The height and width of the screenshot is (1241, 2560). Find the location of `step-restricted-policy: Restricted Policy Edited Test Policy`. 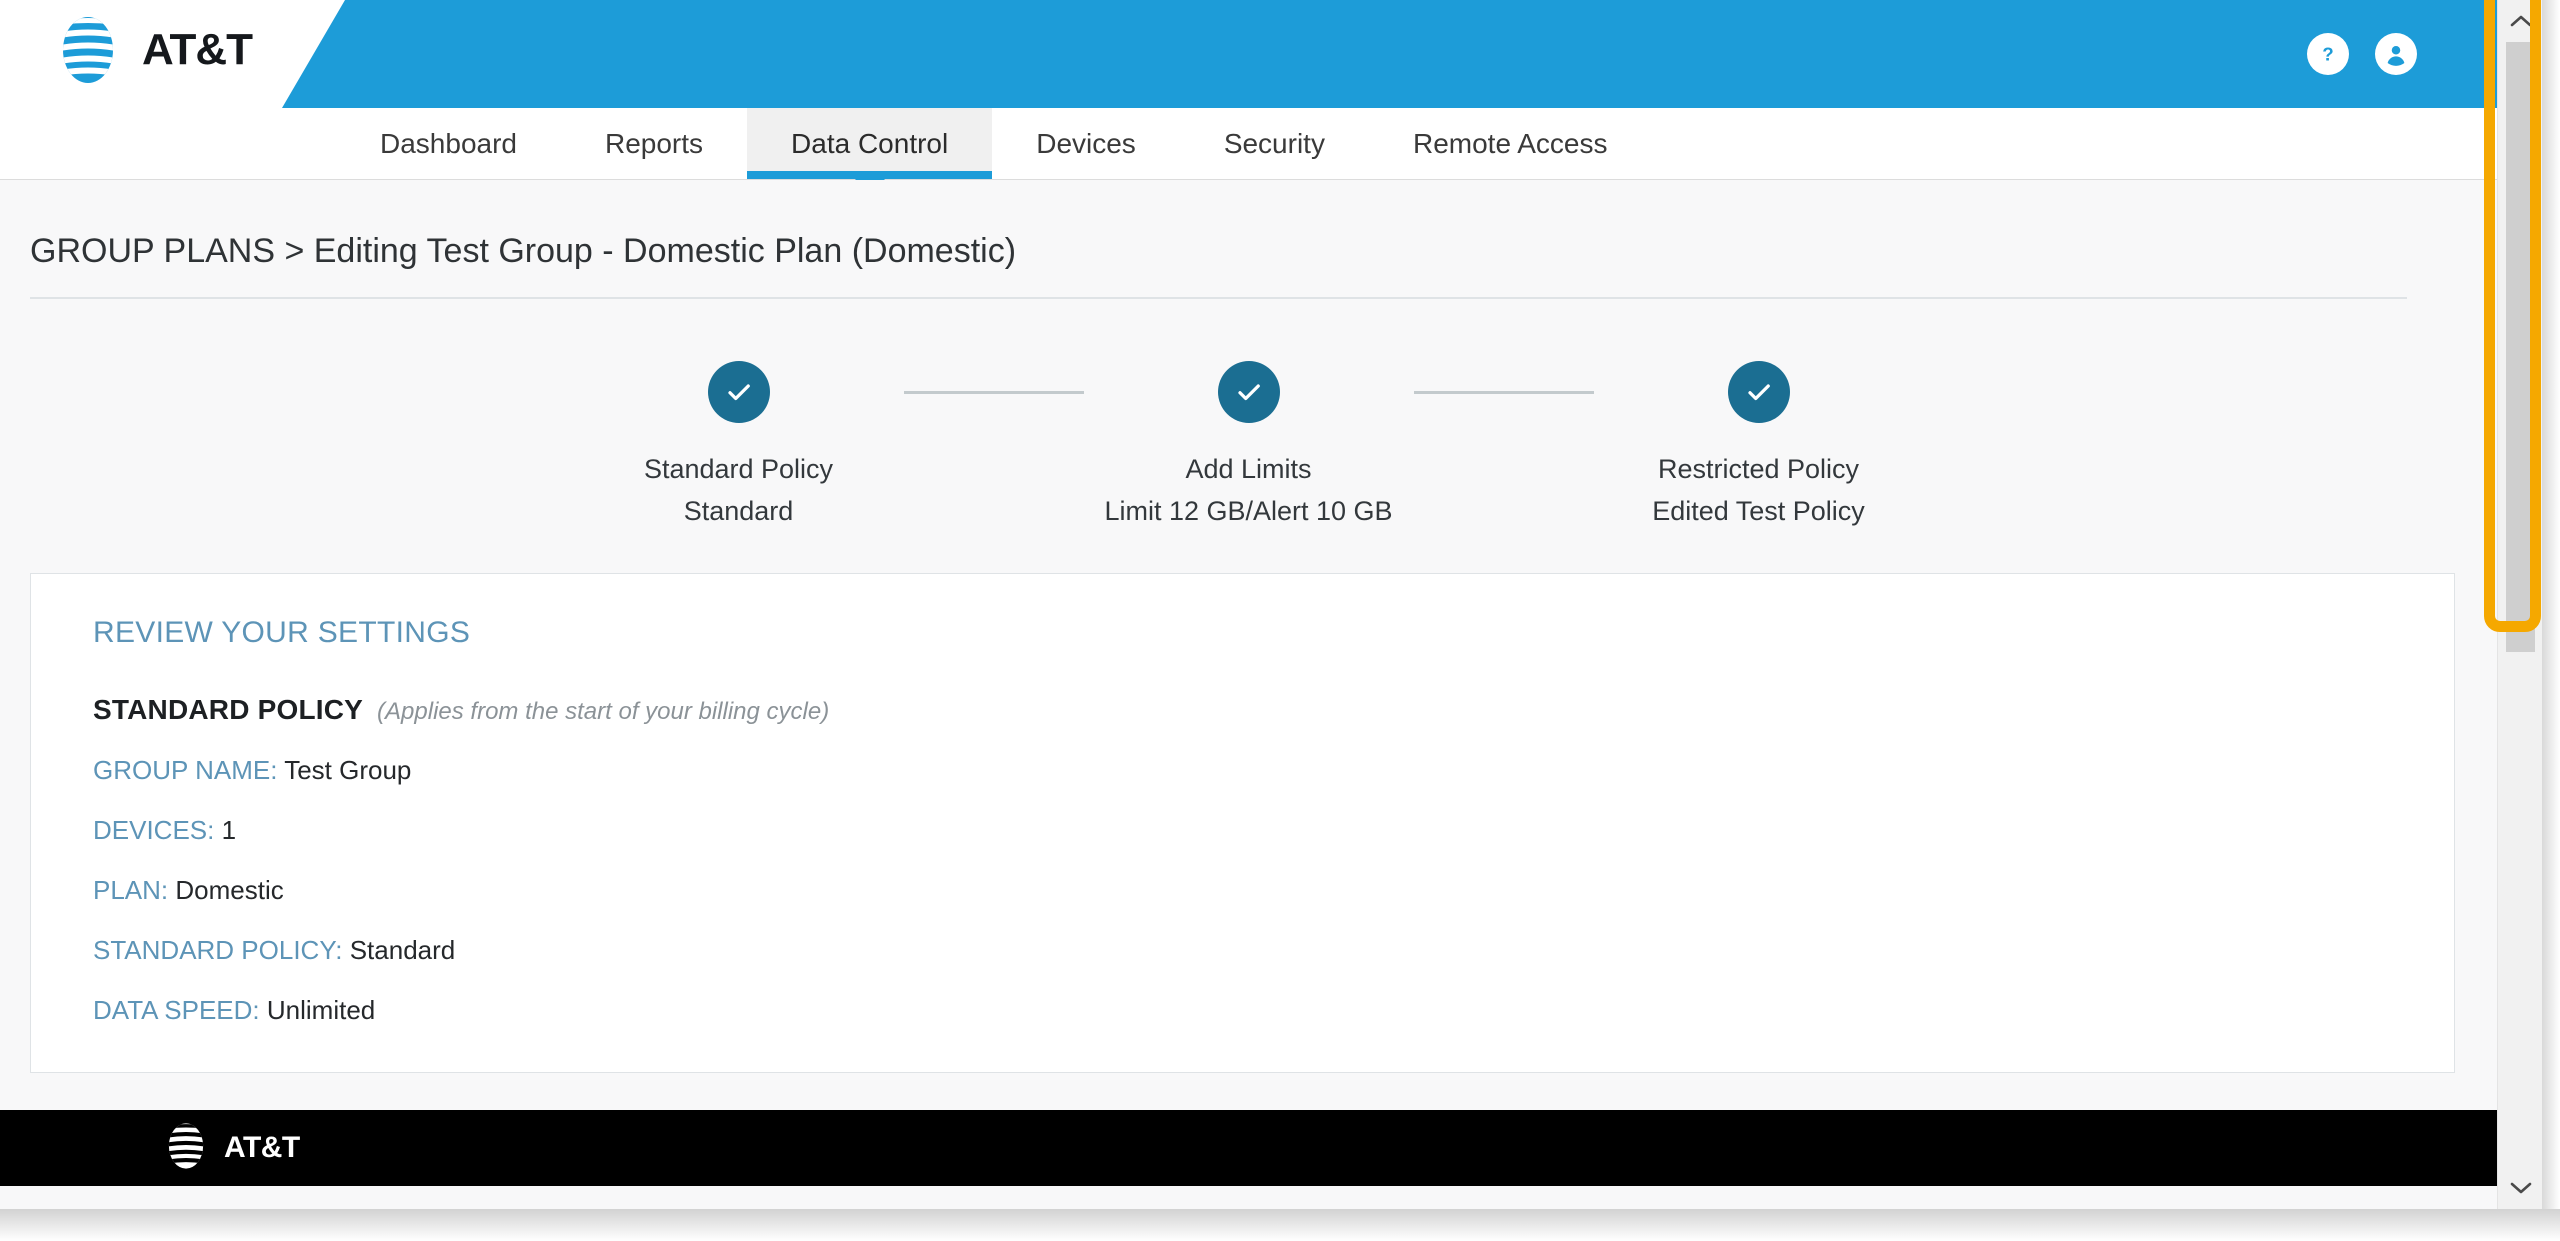

step-restricted-policy: Restricted Policy Edited Test Policy is located at coordinates (1759, 447).